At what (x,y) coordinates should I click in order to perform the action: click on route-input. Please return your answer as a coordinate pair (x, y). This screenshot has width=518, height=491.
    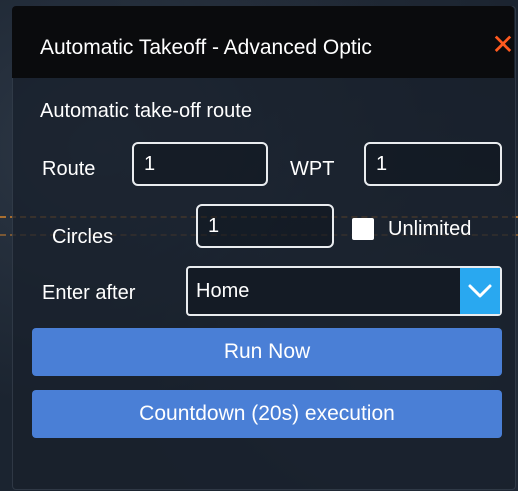
    Looking at the image, I should click on (200, 164).